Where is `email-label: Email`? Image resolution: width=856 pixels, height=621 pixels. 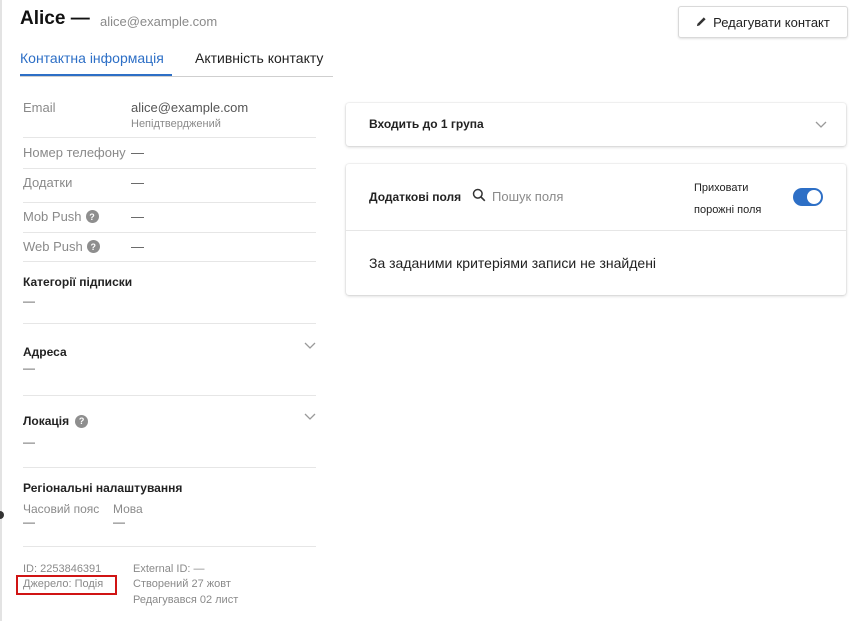
email-label: Email is located at coordinates (39, 107).